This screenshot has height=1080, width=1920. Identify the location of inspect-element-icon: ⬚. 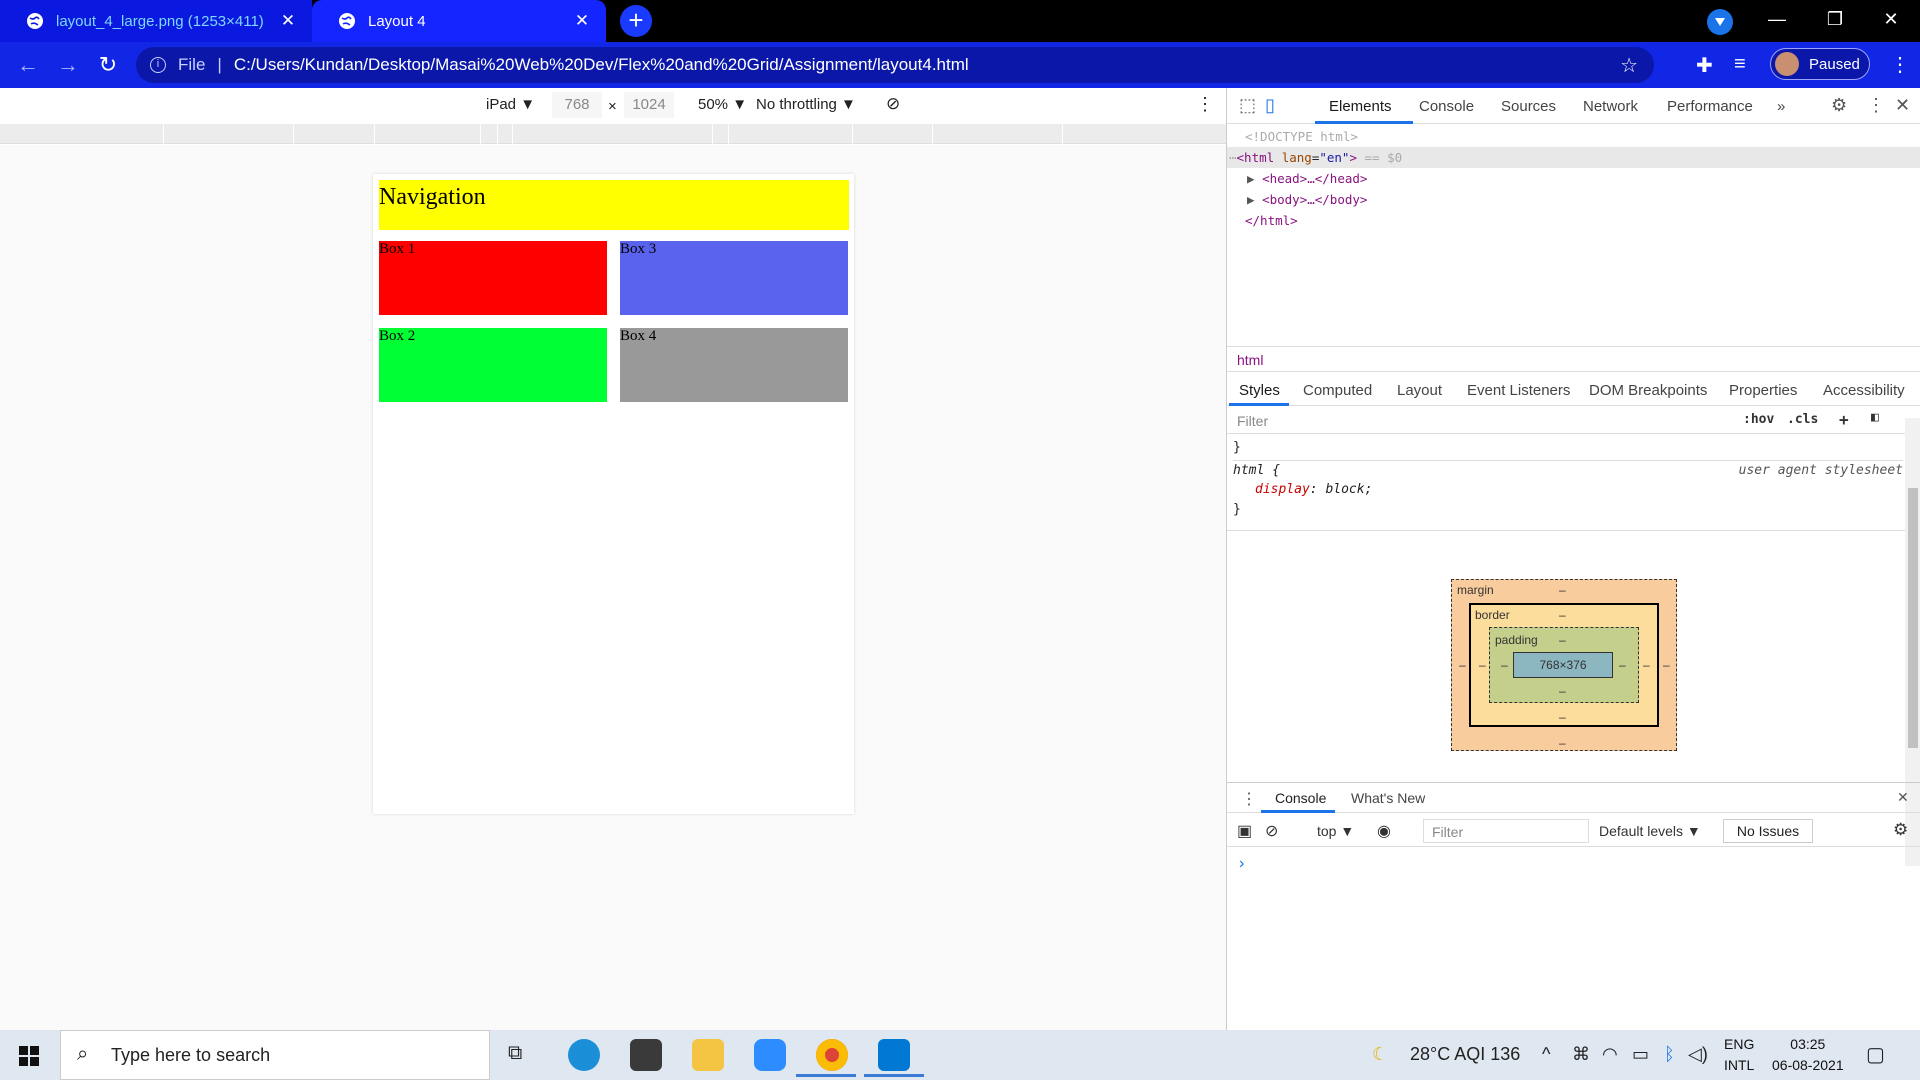
(1247, 105).